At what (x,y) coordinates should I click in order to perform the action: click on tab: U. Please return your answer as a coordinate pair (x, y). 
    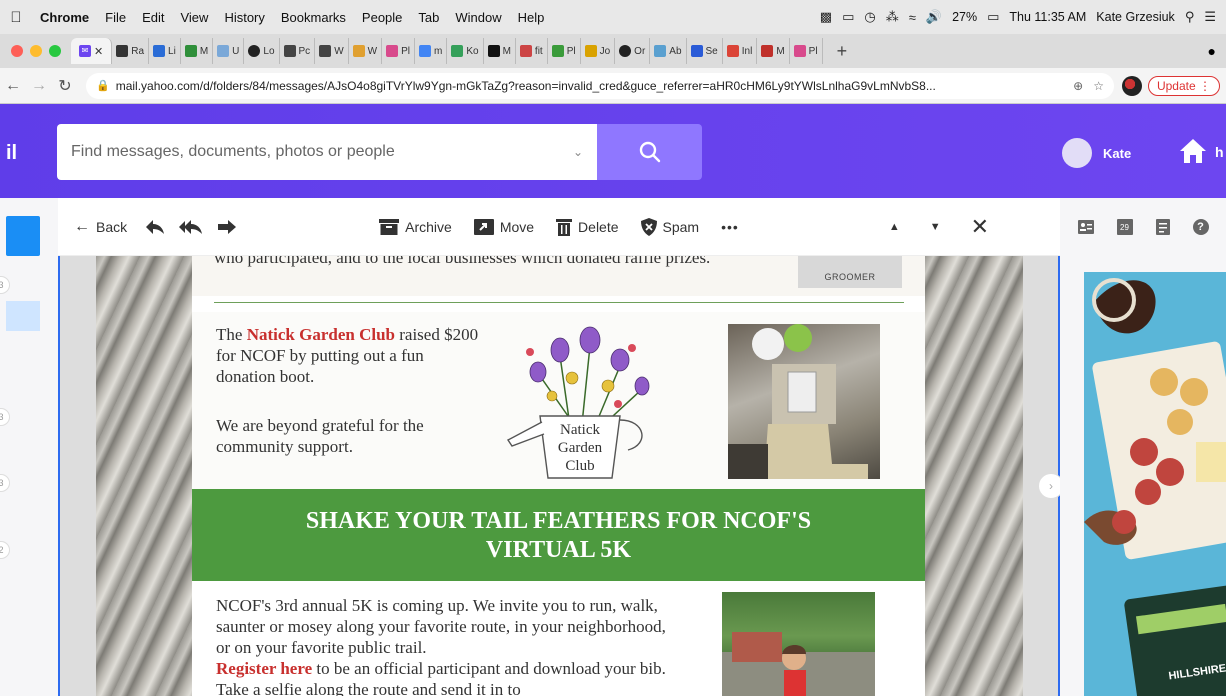
    Looking at the image, I should click on (229, 51).